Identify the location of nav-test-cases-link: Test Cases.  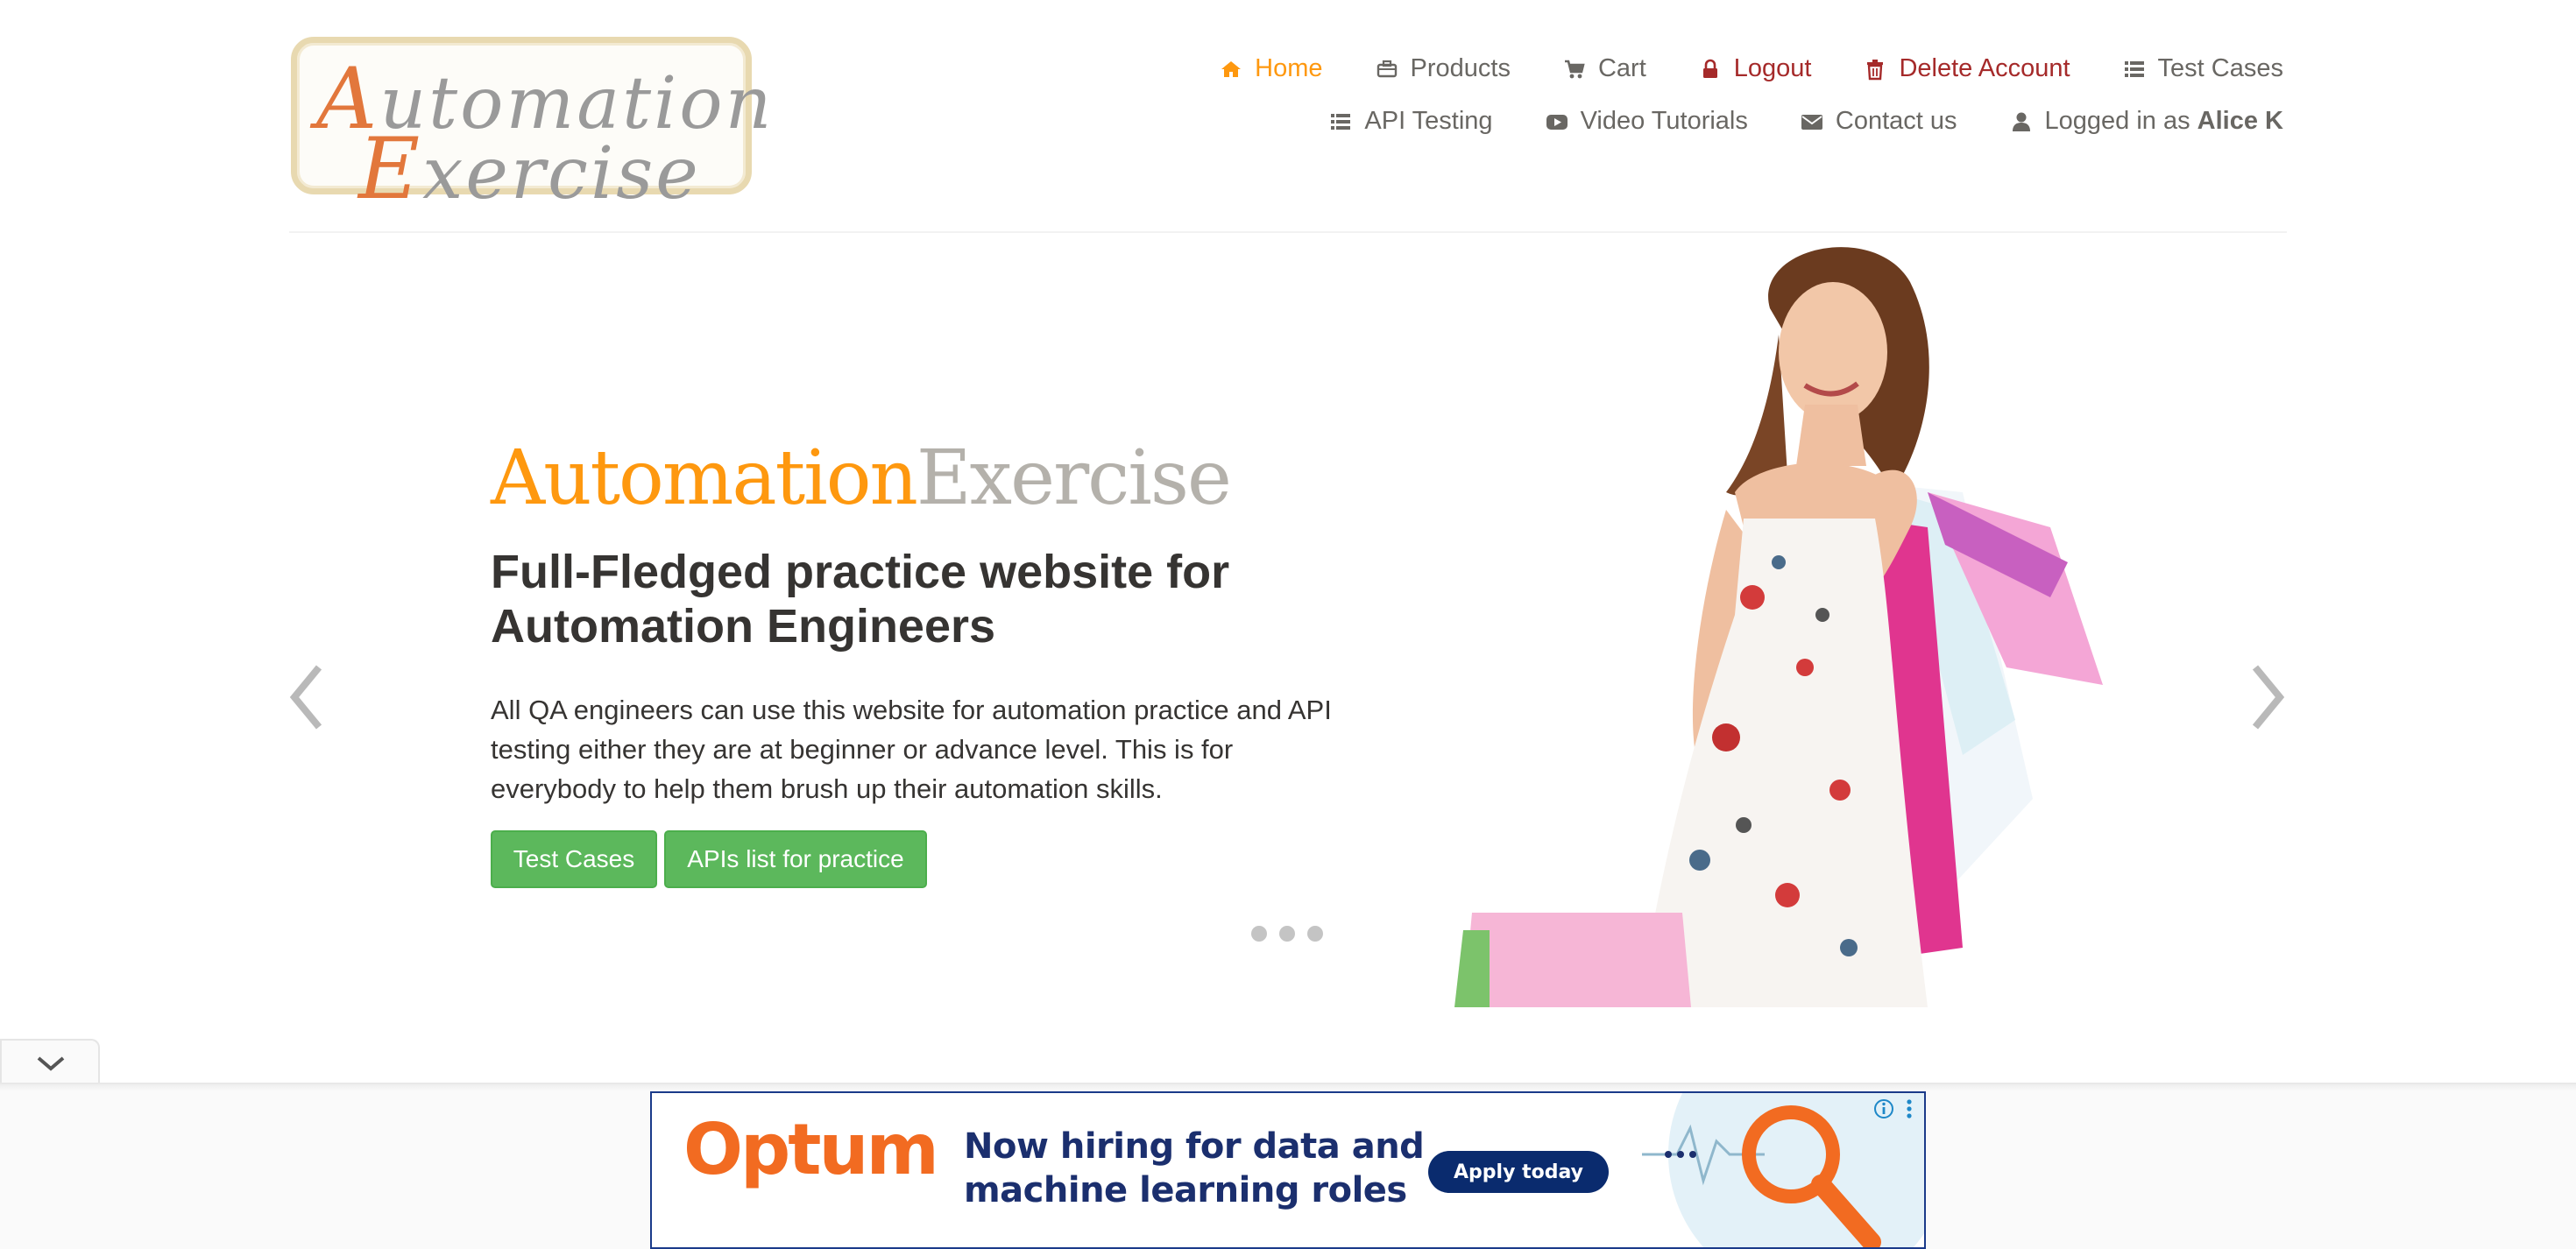
(2203, 68).